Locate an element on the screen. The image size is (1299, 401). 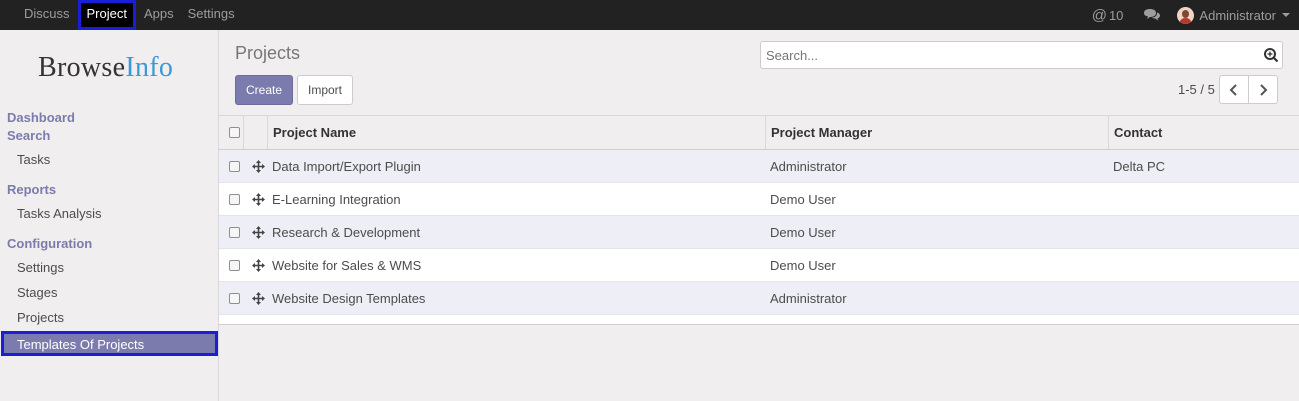
import-button: Import is located at coordinates (325, 90).